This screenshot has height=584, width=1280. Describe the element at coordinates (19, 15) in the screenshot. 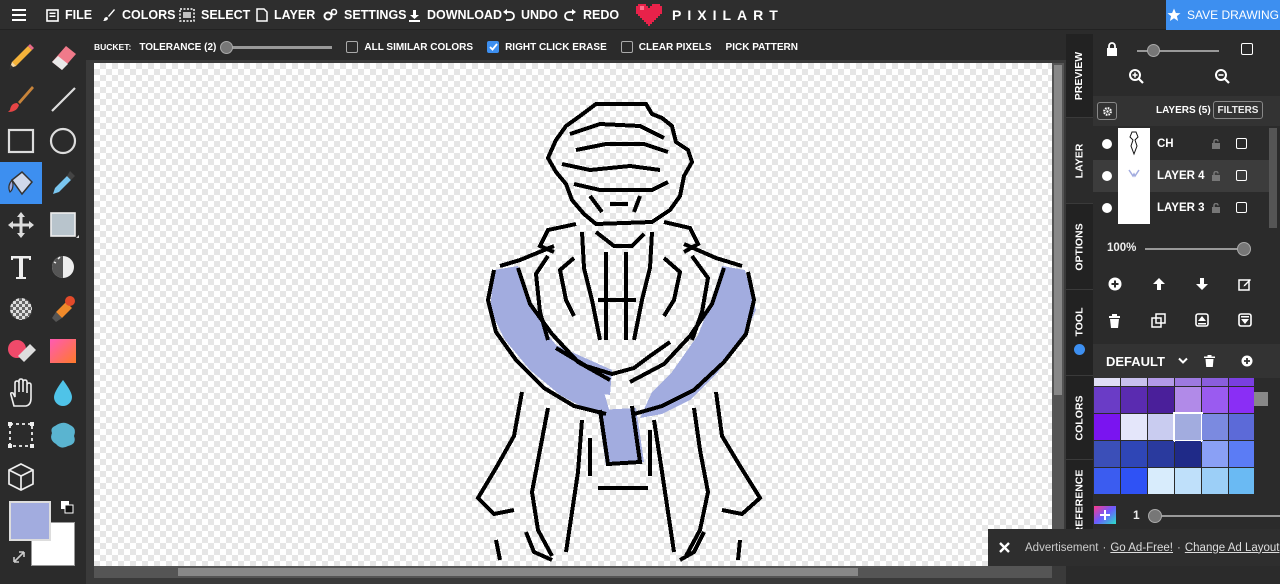

I see `hamburger-menu-button` at that location.